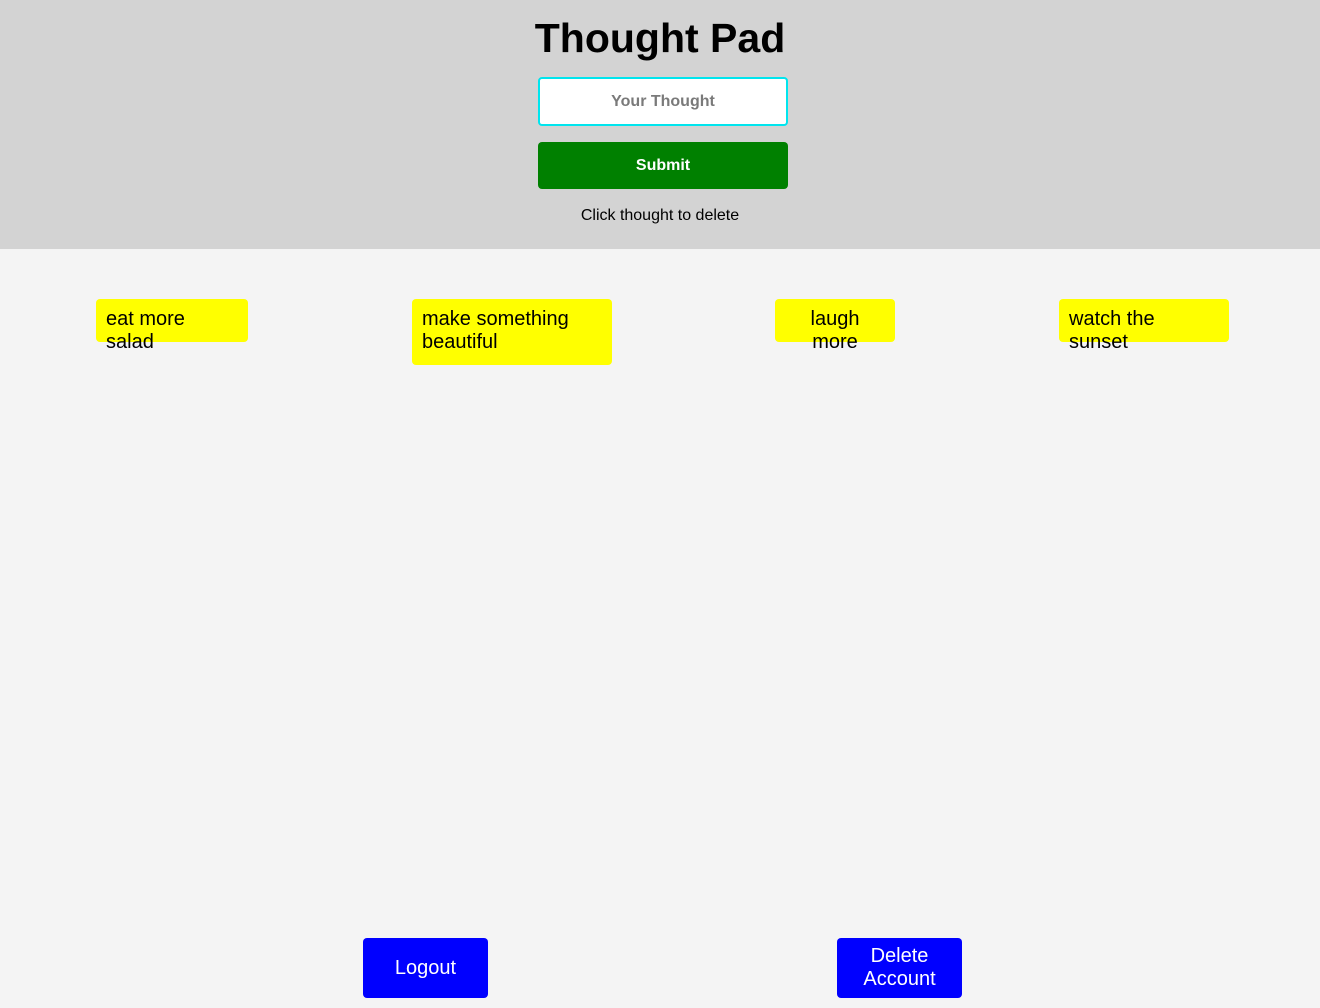  What do you see at coordinates (660, 38) in the screenshot?
I see `page-title: Thought Pad` at bounding box center [660, 38].